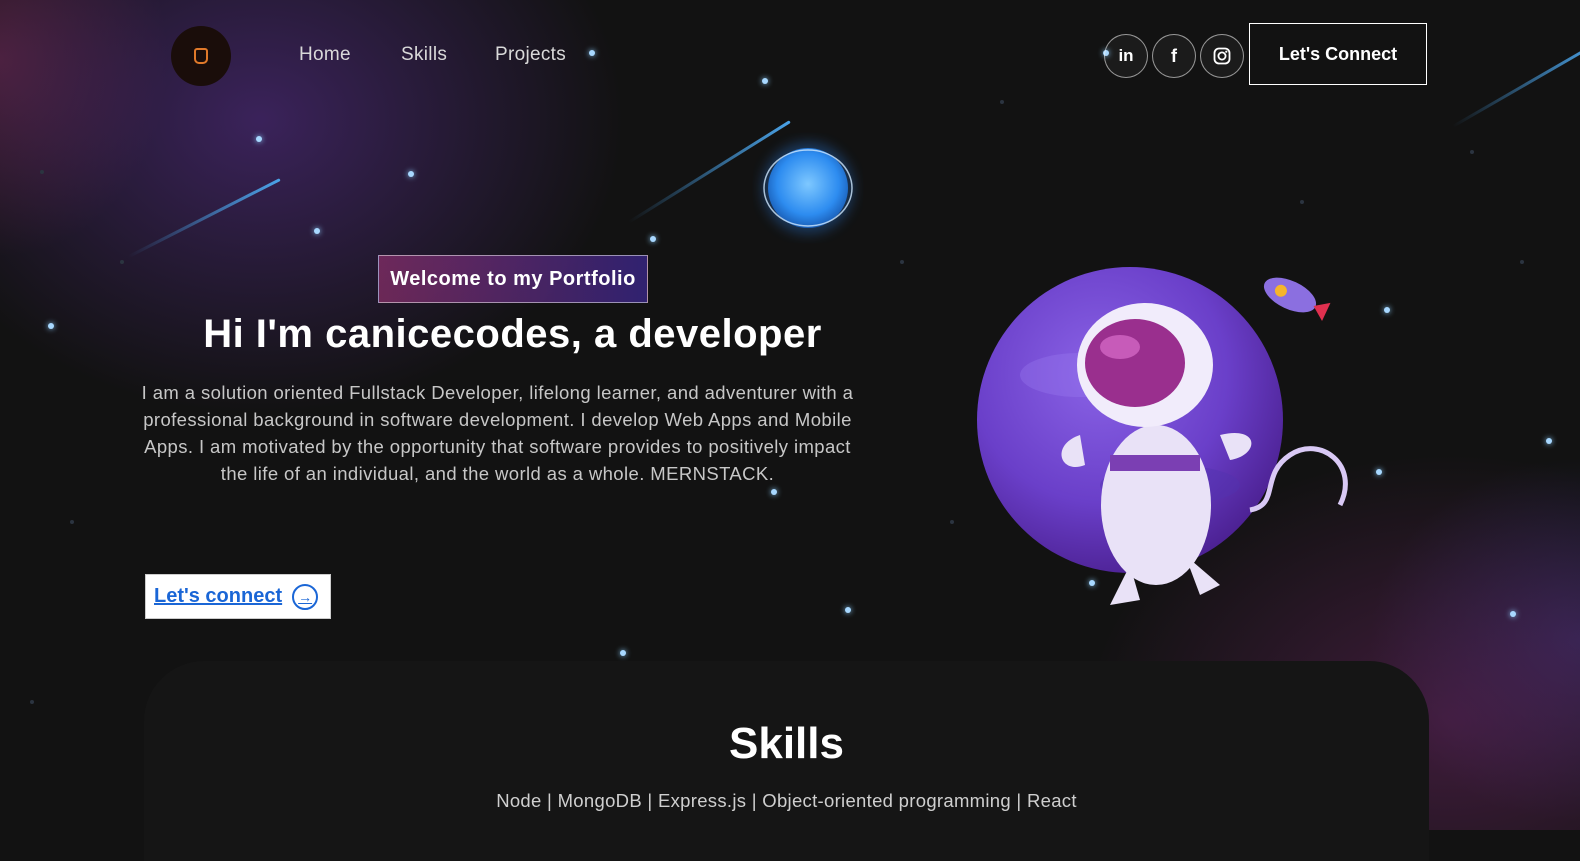  I want to click on cta-label: Let's connect, so click(218, 596).